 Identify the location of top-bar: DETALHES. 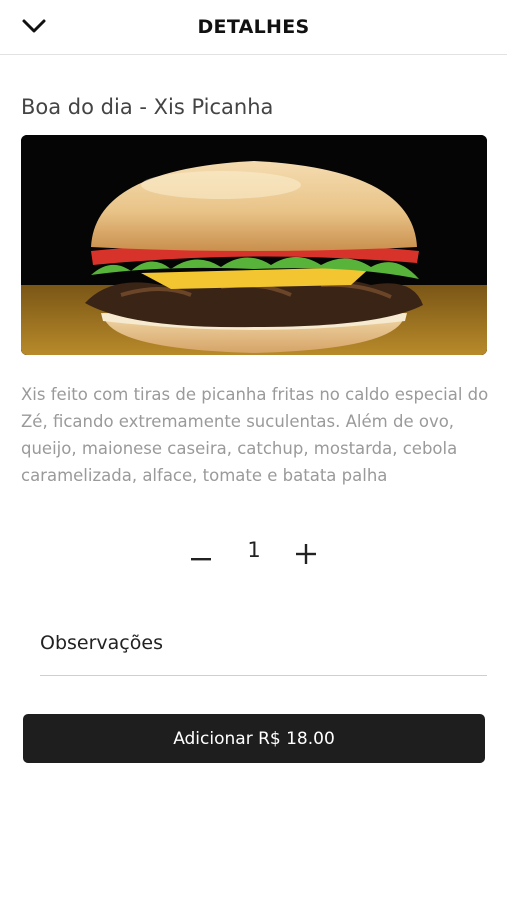
(253, 27).